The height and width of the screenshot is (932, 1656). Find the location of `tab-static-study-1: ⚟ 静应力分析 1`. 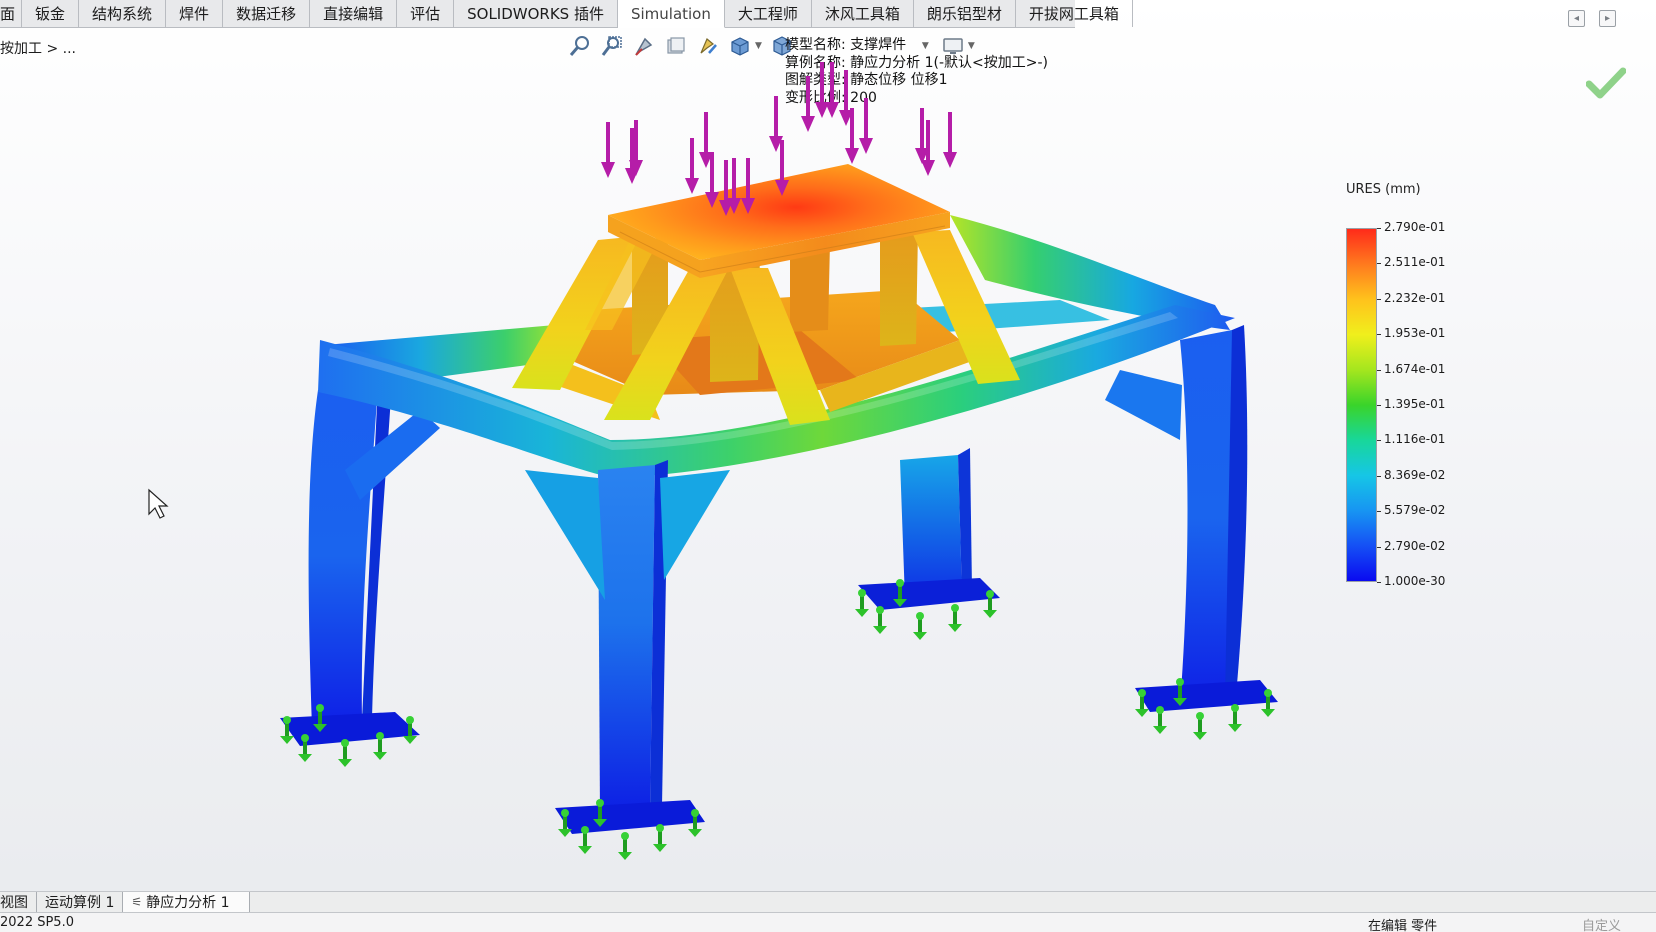

tab-static-study-1: ⚟ 静应力分析 1 is located at coordinates (187, 902).